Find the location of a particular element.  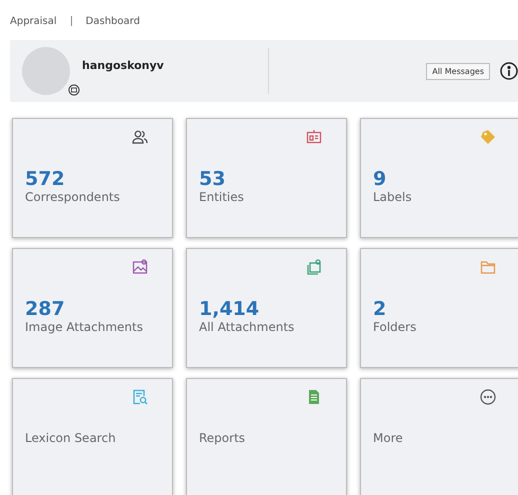

dashboard-tile: Reports is located at coordinates (266, 436).